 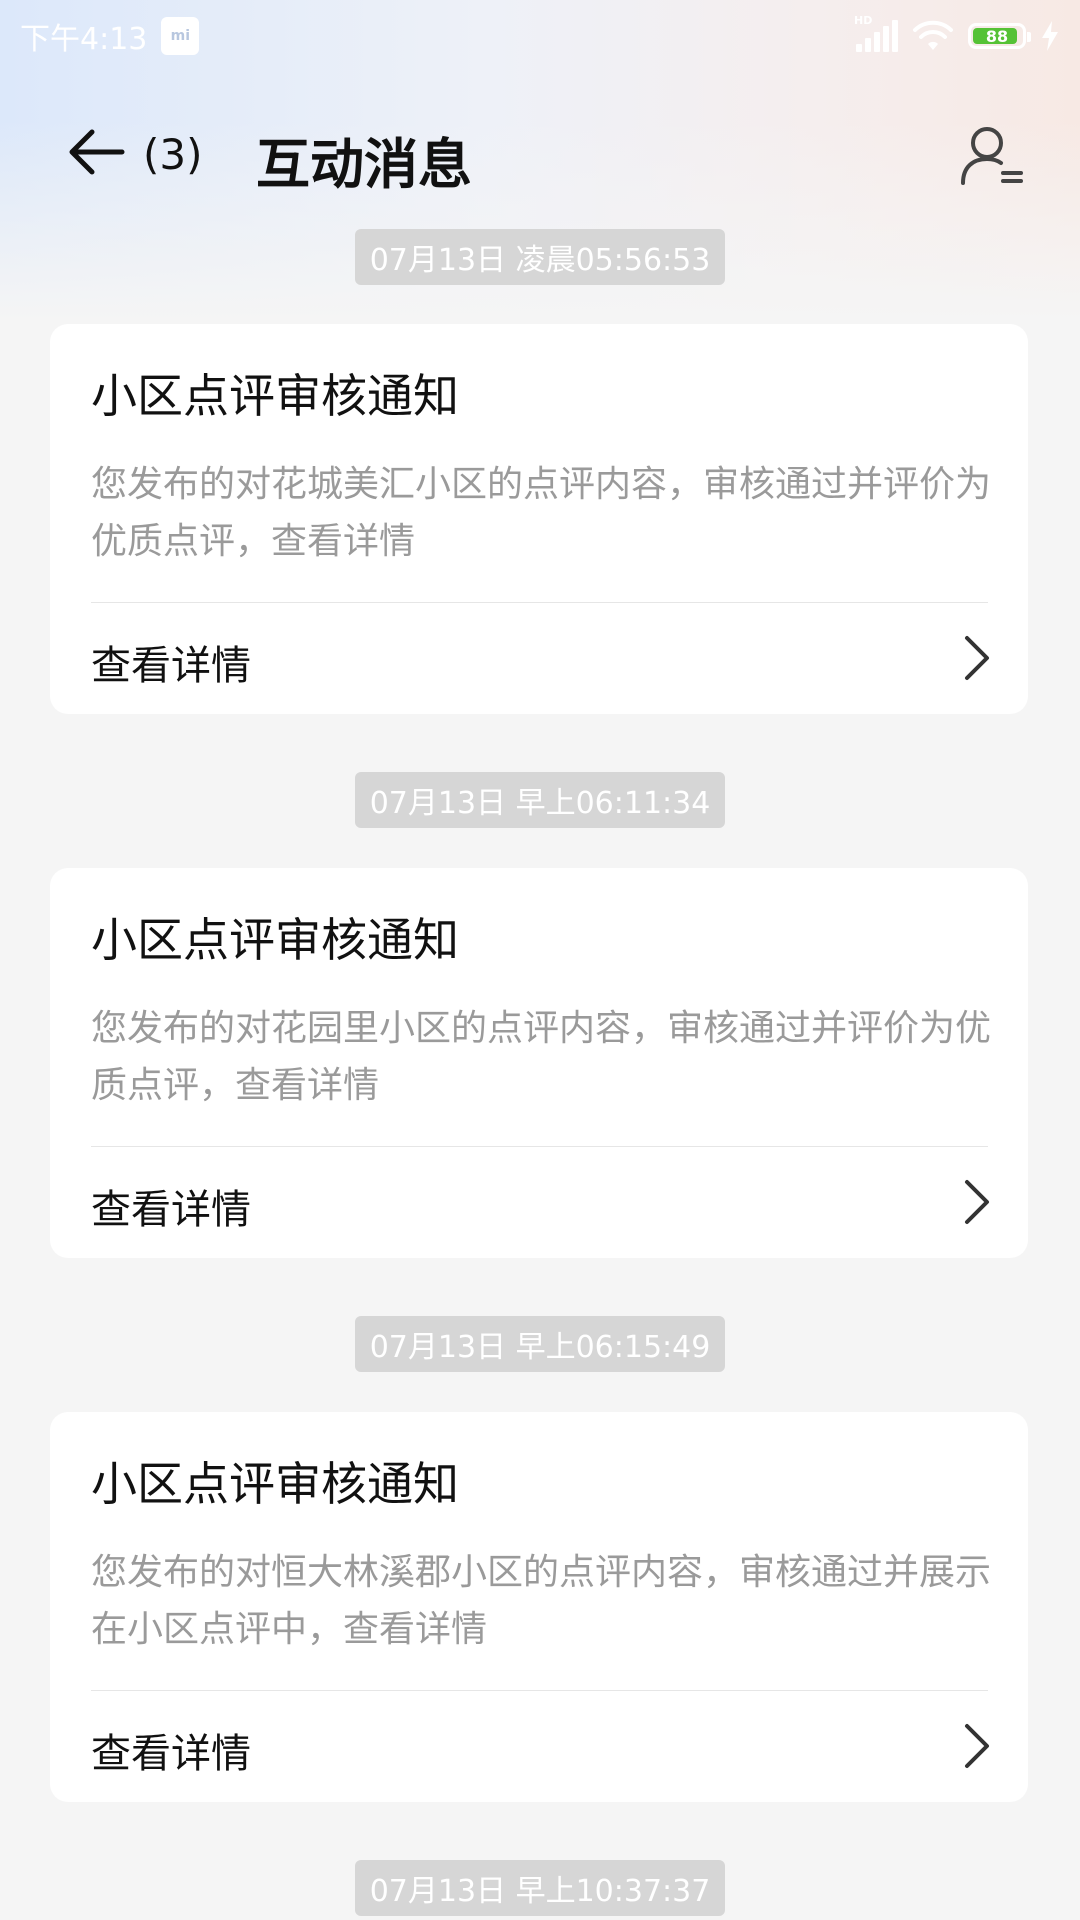 I want to click on charging-bolt-icon, so click(x=1050, y=36).